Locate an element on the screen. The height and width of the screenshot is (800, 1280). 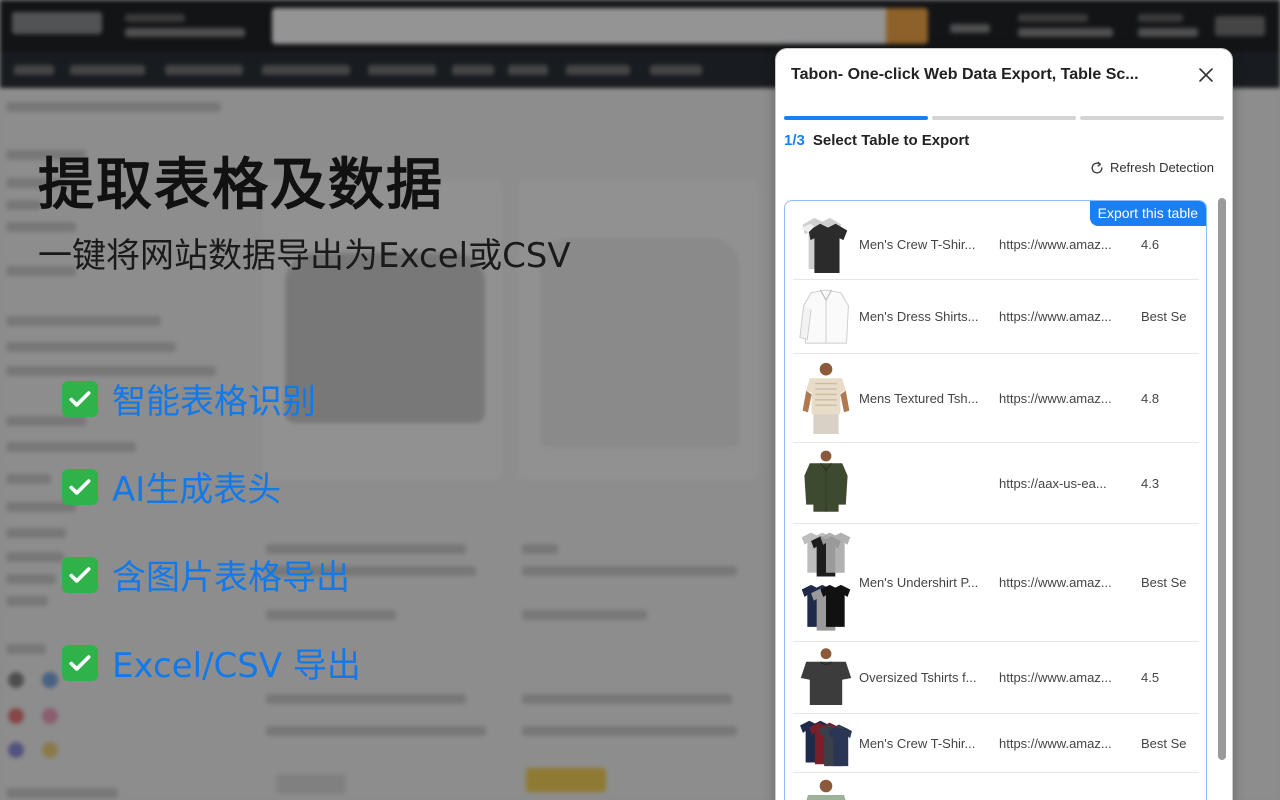
promo-title: 提取表格及数据 is located at coordinates (241, 185).